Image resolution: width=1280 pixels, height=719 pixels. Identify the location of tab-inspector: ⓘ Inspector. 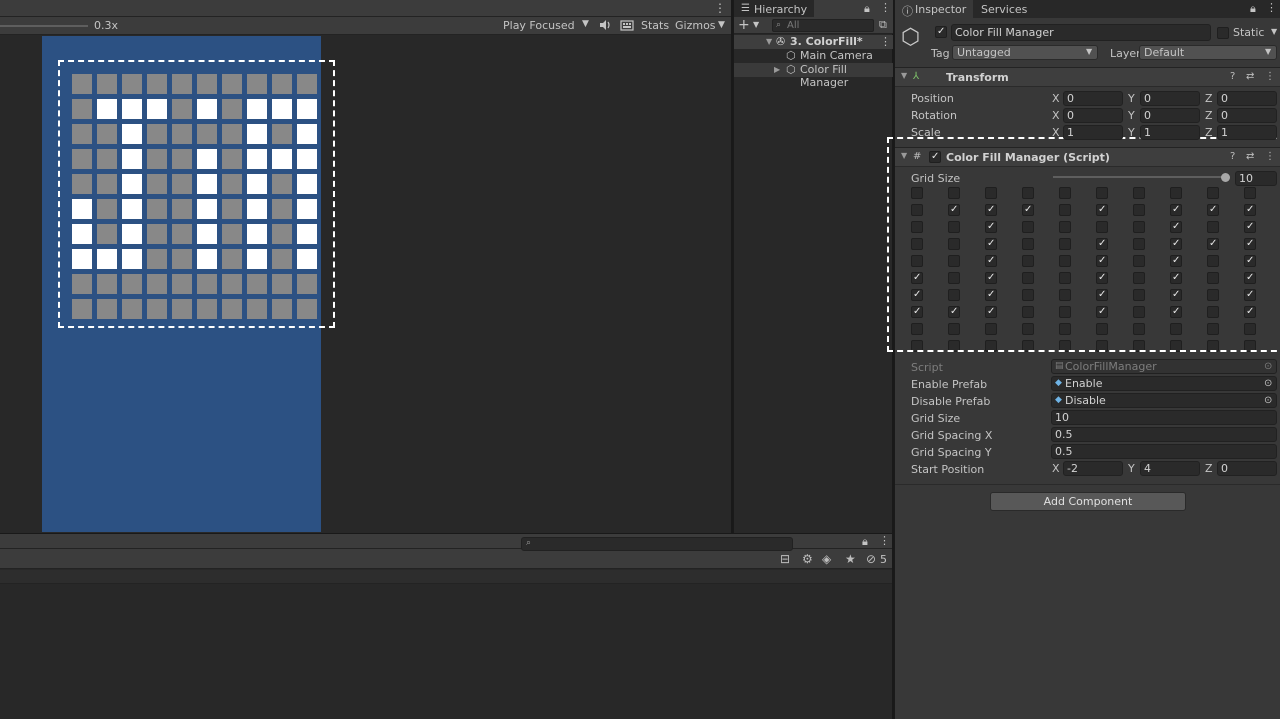
(934, 9).